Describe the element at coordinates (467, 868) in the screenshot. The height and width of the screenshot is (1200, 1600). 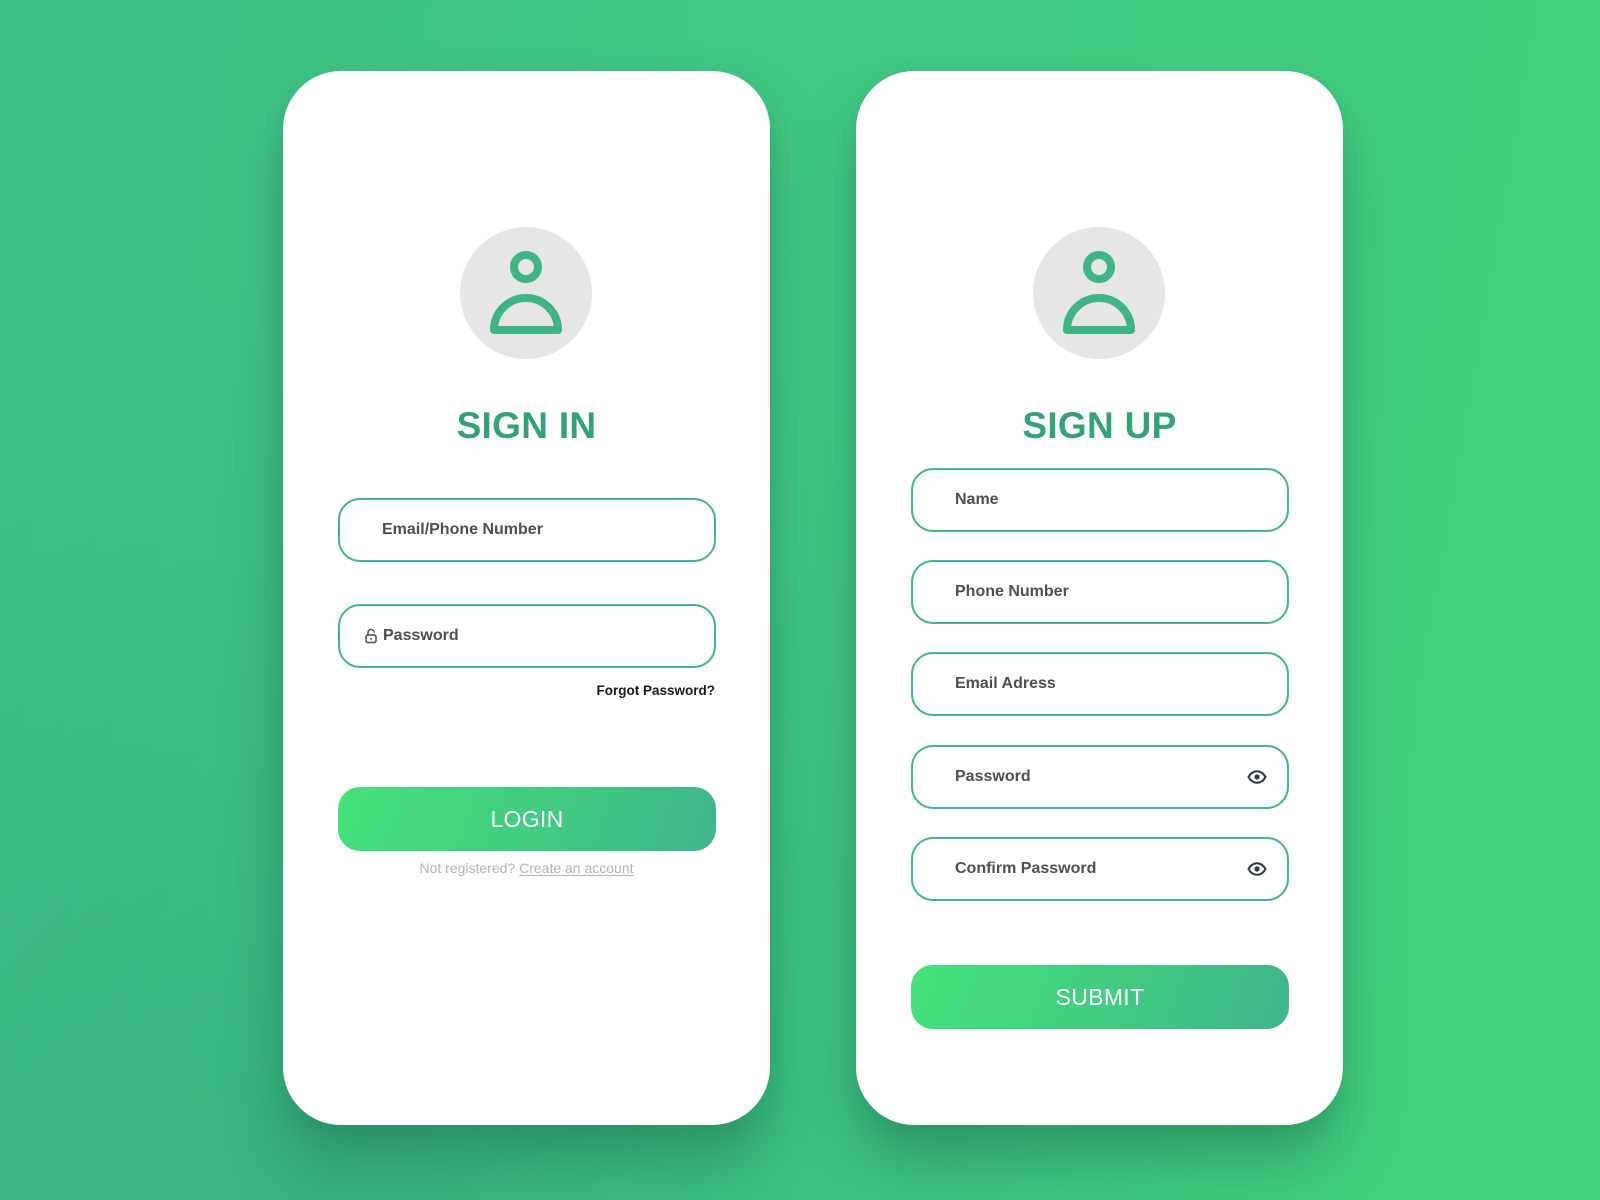
I see `register-prompt-text: Not registered?` at that location.